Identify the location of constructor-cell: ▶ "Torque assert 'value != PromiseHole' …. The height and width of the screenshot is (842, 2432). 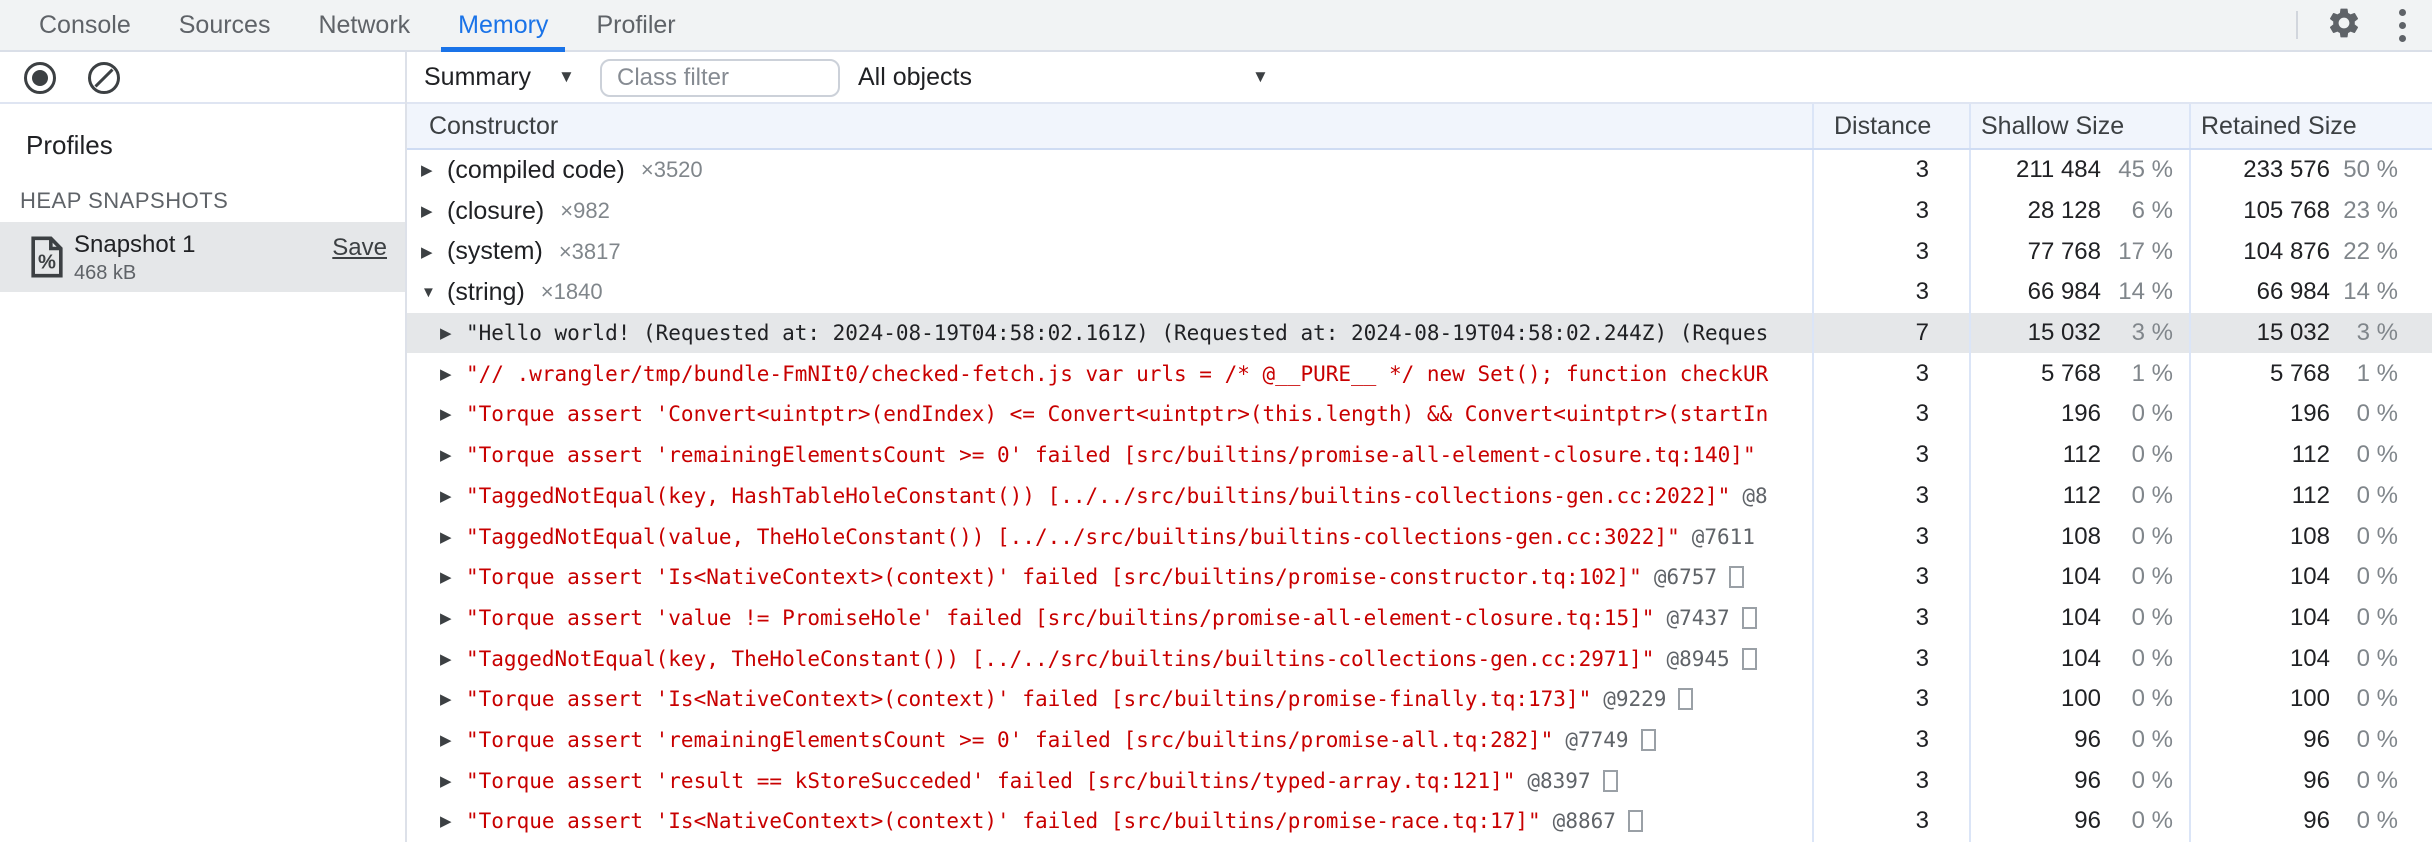
(1109, 618).